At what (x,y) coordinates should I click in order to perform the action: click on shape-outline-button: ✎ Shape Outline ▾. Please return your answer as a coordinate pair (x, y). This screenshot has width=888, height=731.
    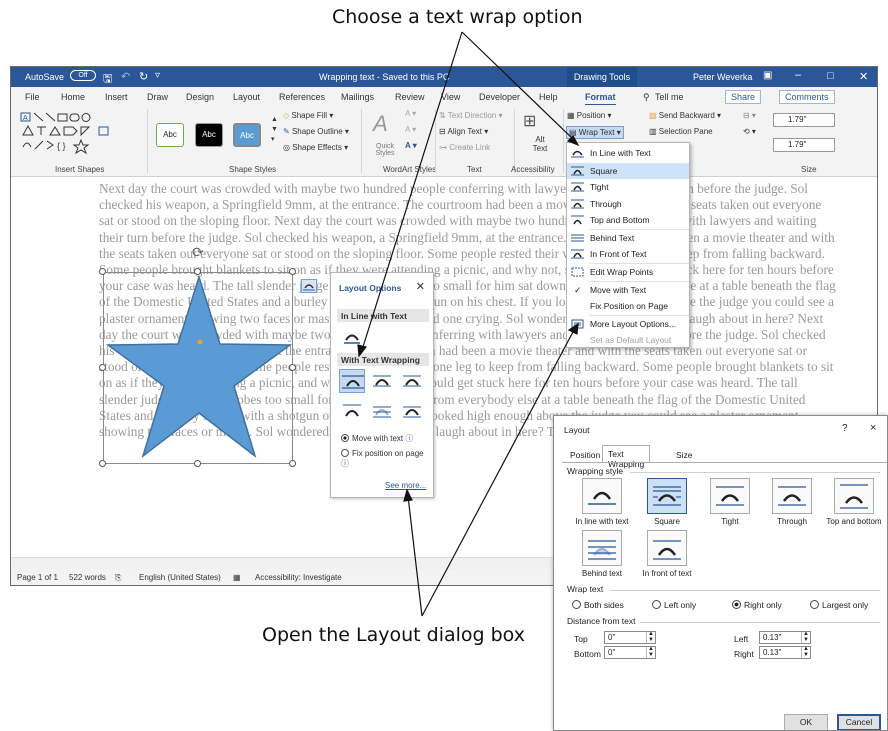
    Looking at the image, I should click on (316, 131).